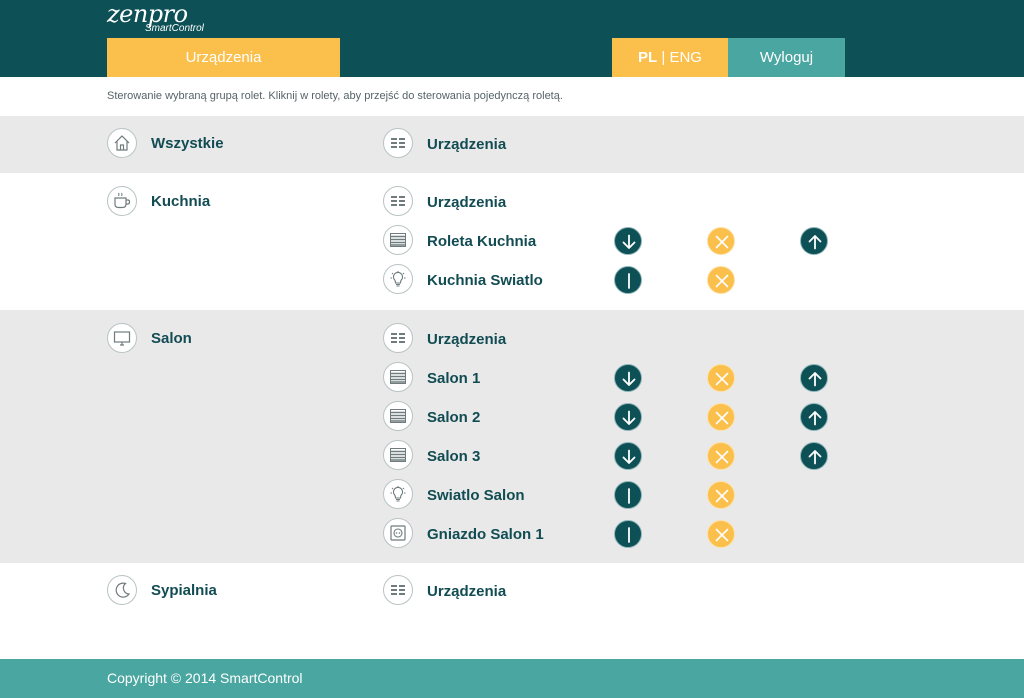 Image resolution: width=1024 pixels, height=698 pixels. What do you see at coordinates (786, 57) in the screenshot?
I see `logout-button: Wyloguj` at bounding box center [786, 57].